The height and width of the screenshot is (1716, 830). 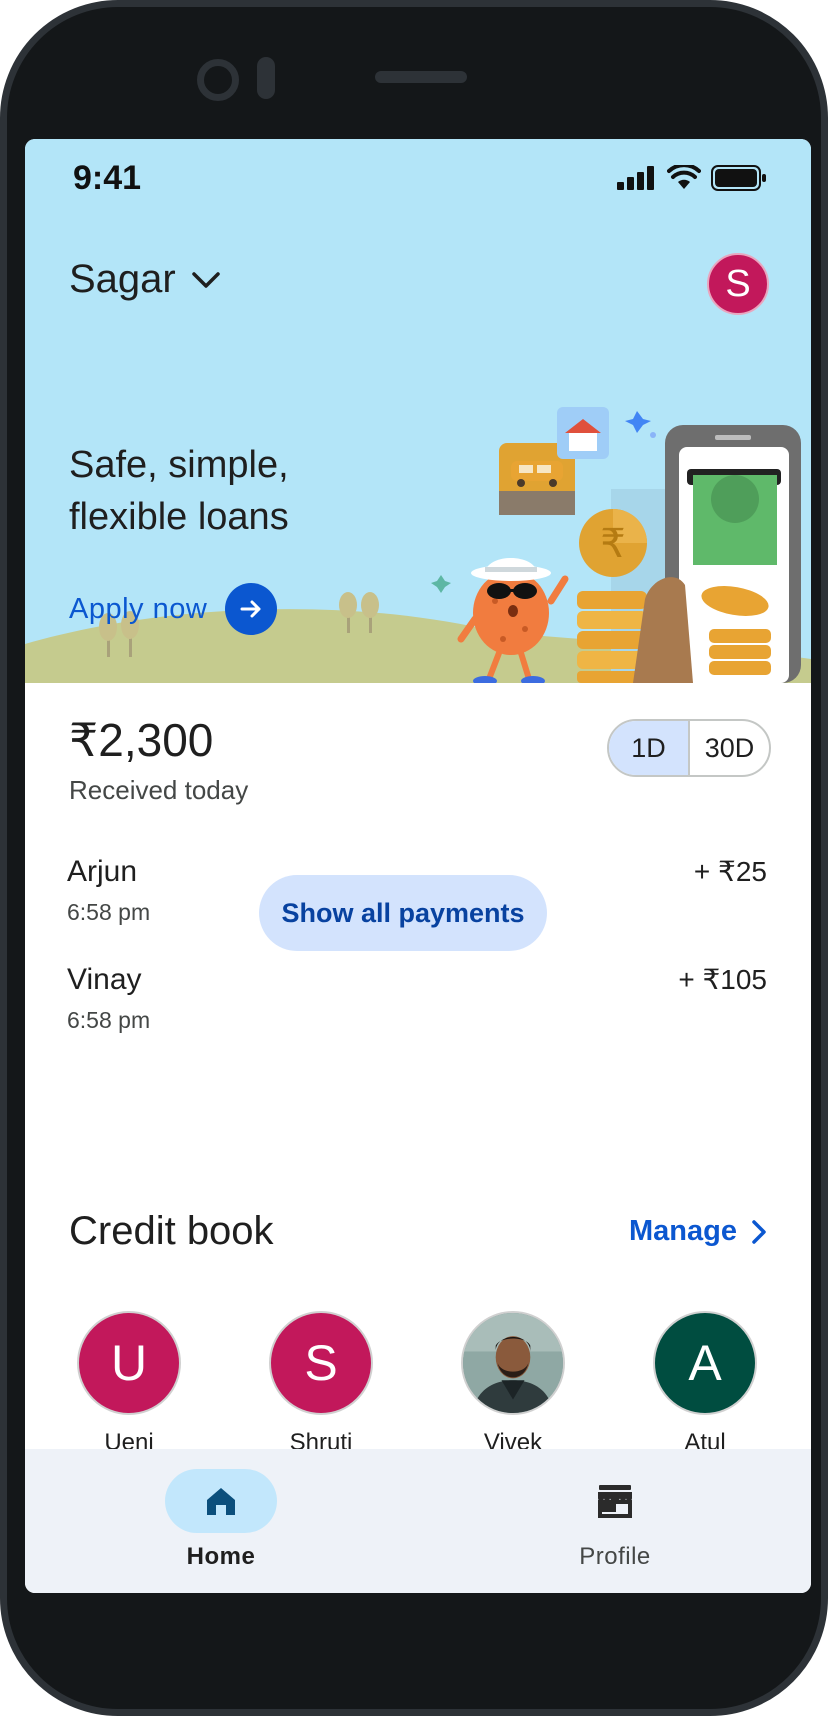 What do you see at coordinates (722, 979) in the screenshot?
I see `payment-amount: + ₹105` at bounding box center [722, 979].